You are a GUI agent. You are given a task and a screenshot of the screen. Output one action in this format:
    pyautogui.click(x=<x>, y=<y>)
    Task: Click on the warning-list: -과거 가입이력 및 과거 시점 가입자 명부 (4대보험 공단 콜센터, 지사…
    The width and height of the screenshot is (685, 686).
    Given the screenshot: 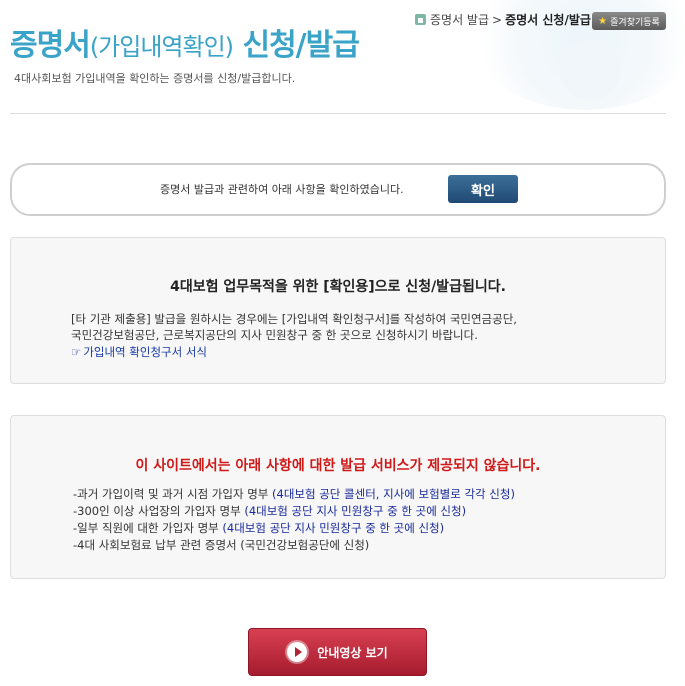 What is the action you would take?
    pyautogui.click(x=294, y=520)
    